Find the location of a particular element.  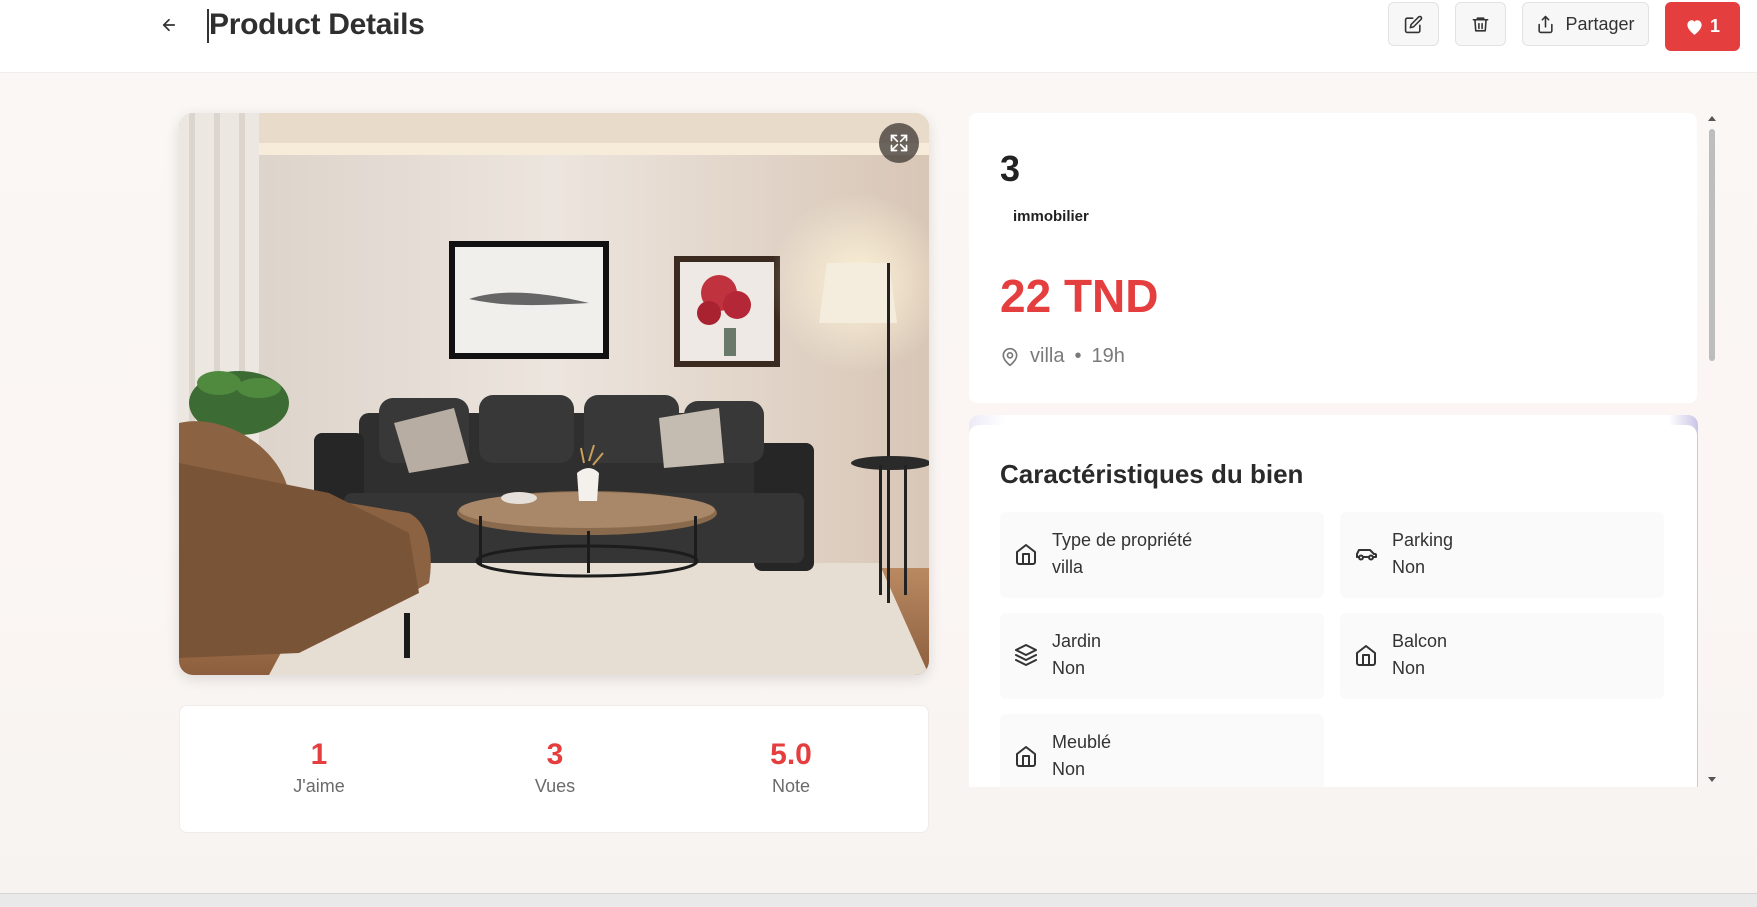

page-title: Product Details is located at coordinates (317, 24).